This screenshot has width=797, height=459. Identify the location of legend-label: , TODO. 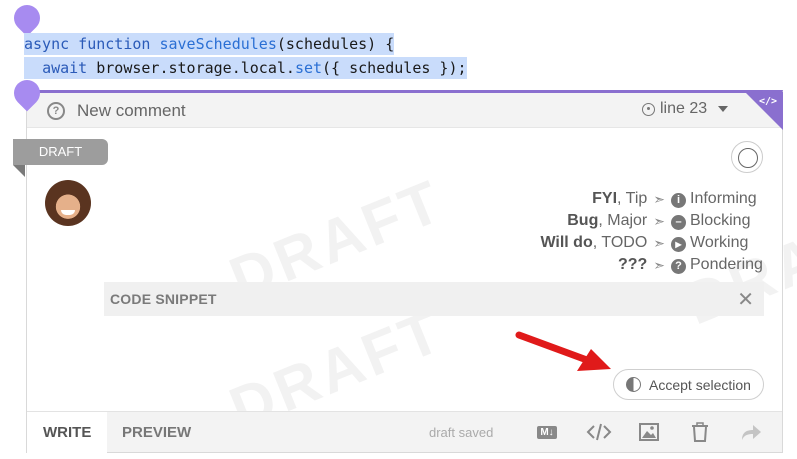
(620, 242).